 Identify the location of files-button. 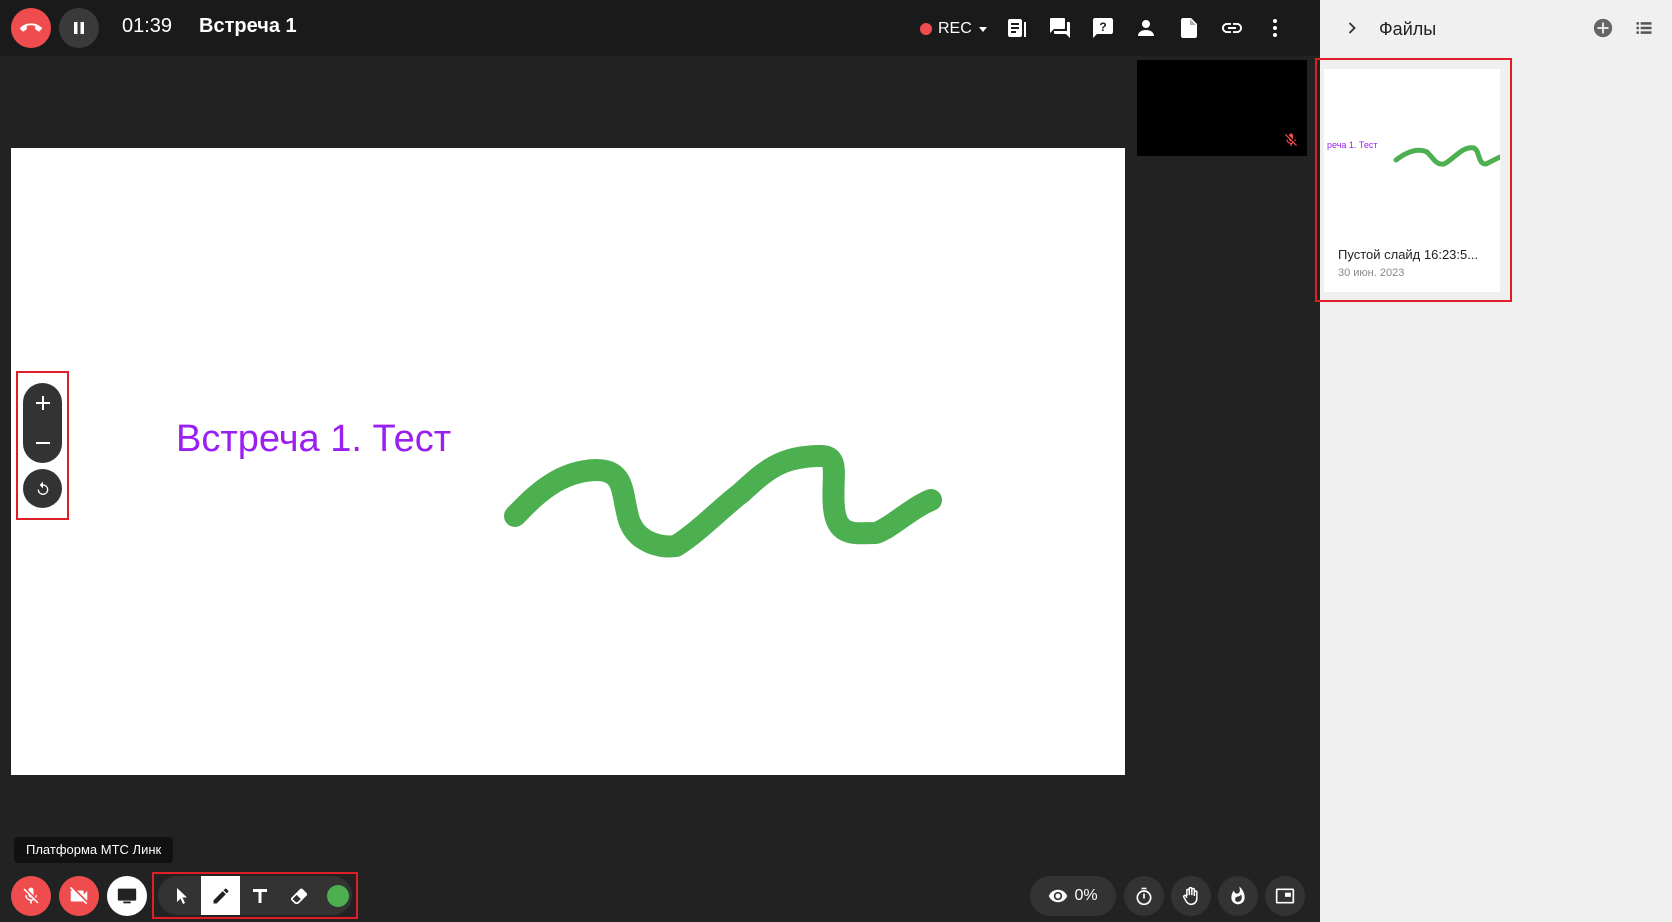
(1189, 28).